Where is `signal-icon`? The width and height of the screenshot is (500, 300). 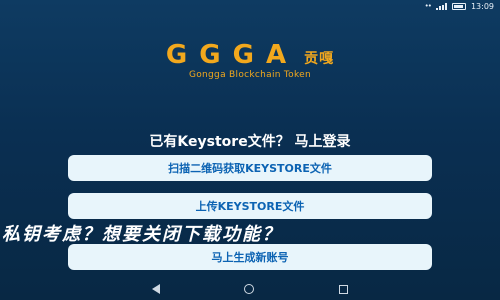
signal-icon is located at coordinates (441, 6).